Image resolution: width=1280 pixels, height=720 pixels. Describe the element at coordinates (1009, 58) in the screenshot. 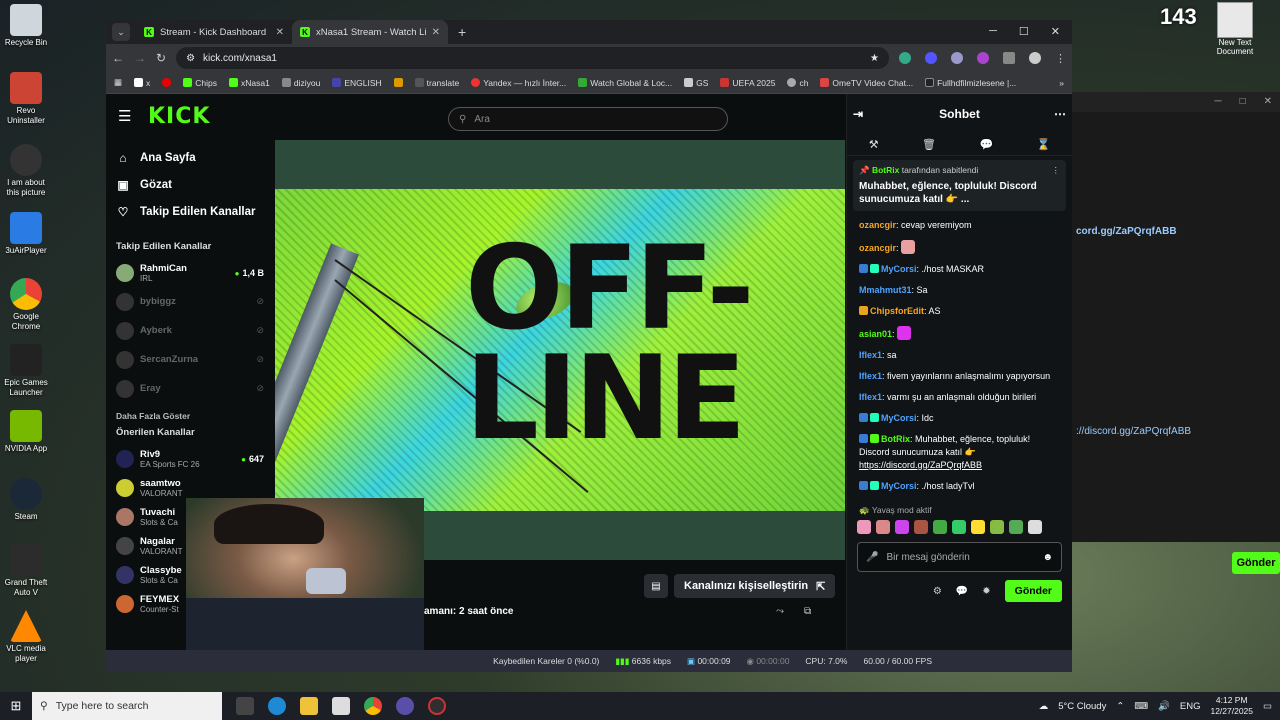

I see `puzzle-icon` at that location.